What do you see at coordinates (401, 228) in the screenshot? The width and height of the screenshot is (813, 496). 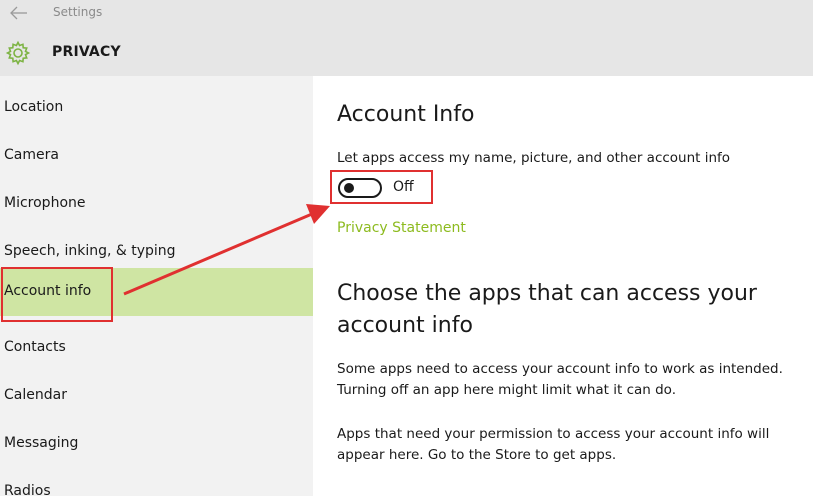 I see `privacy-statement-link: Privacy Statement` at bounding box center [401, 228].